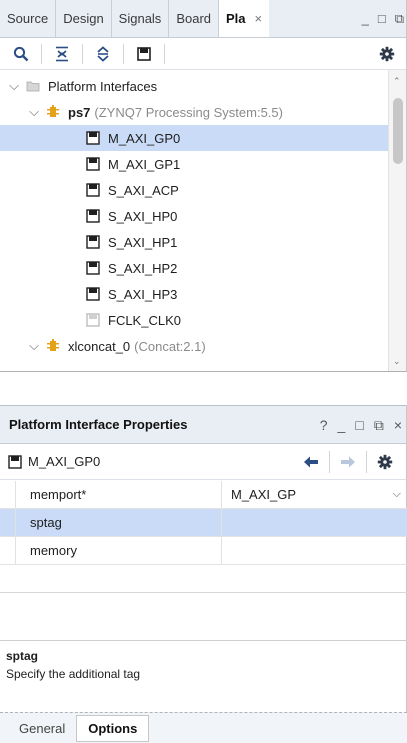 This screenshot has height=743, width=407. Describe the element at coordinates (398, 131) in the screenshot. I see `scrollbar-thumb` at that location.